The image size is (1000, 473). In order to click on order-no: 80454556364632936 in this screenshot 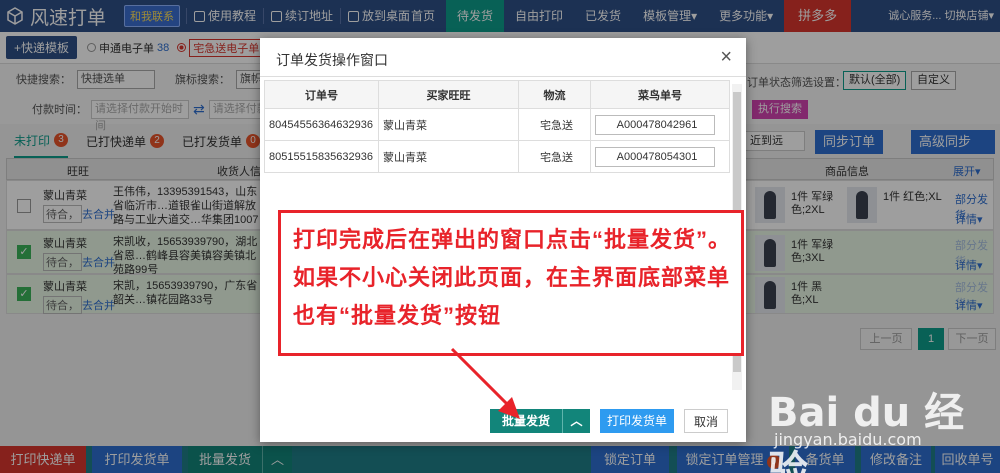, I will do `click(321, 124)`.